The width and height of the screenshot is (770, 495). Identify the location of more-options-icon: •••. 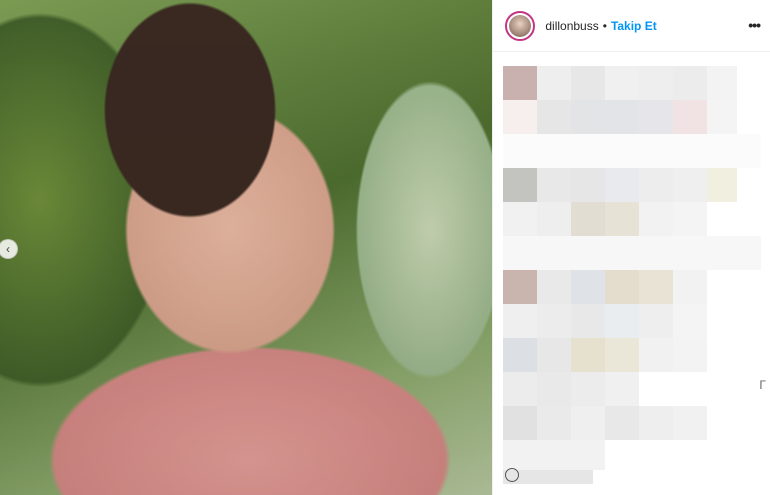
(754, 25).